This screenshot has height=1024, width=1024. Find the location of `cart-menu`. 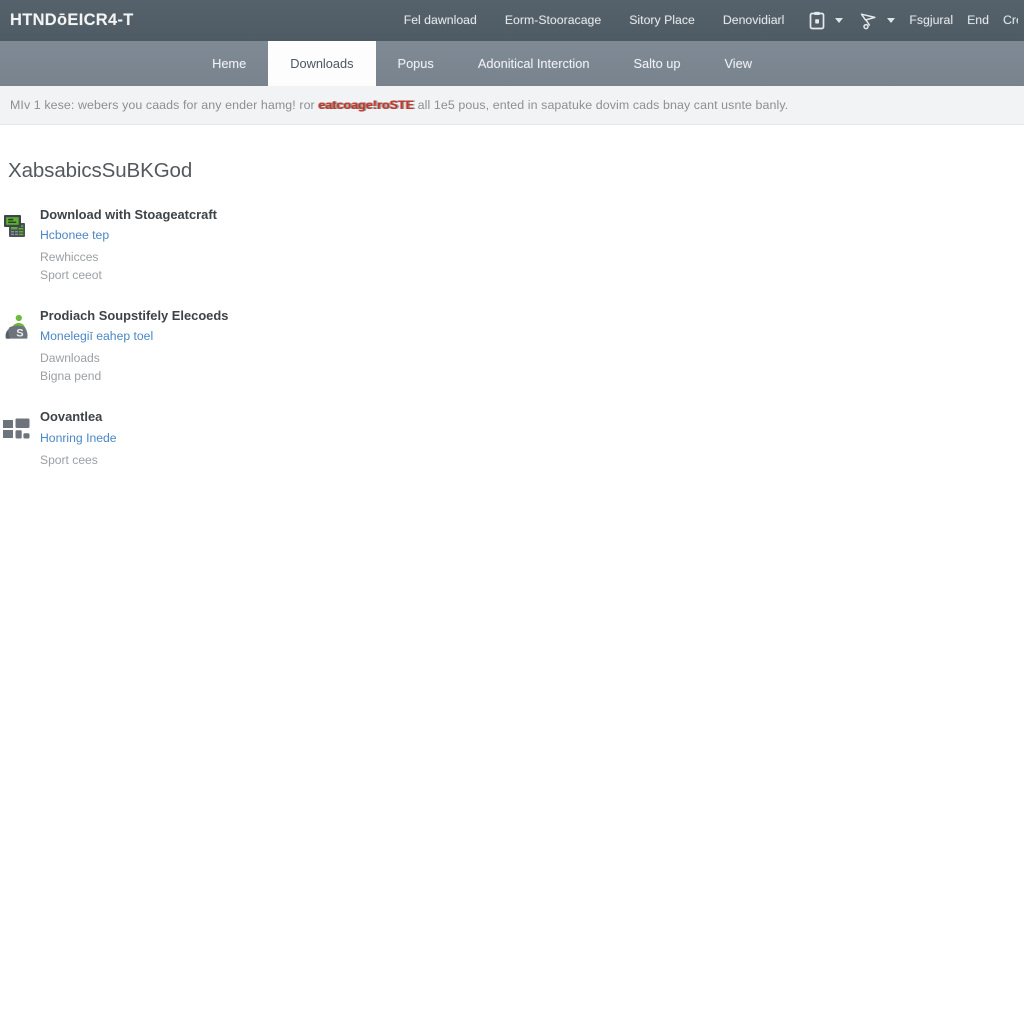

cart-menu is located at coordinates (876, 20).